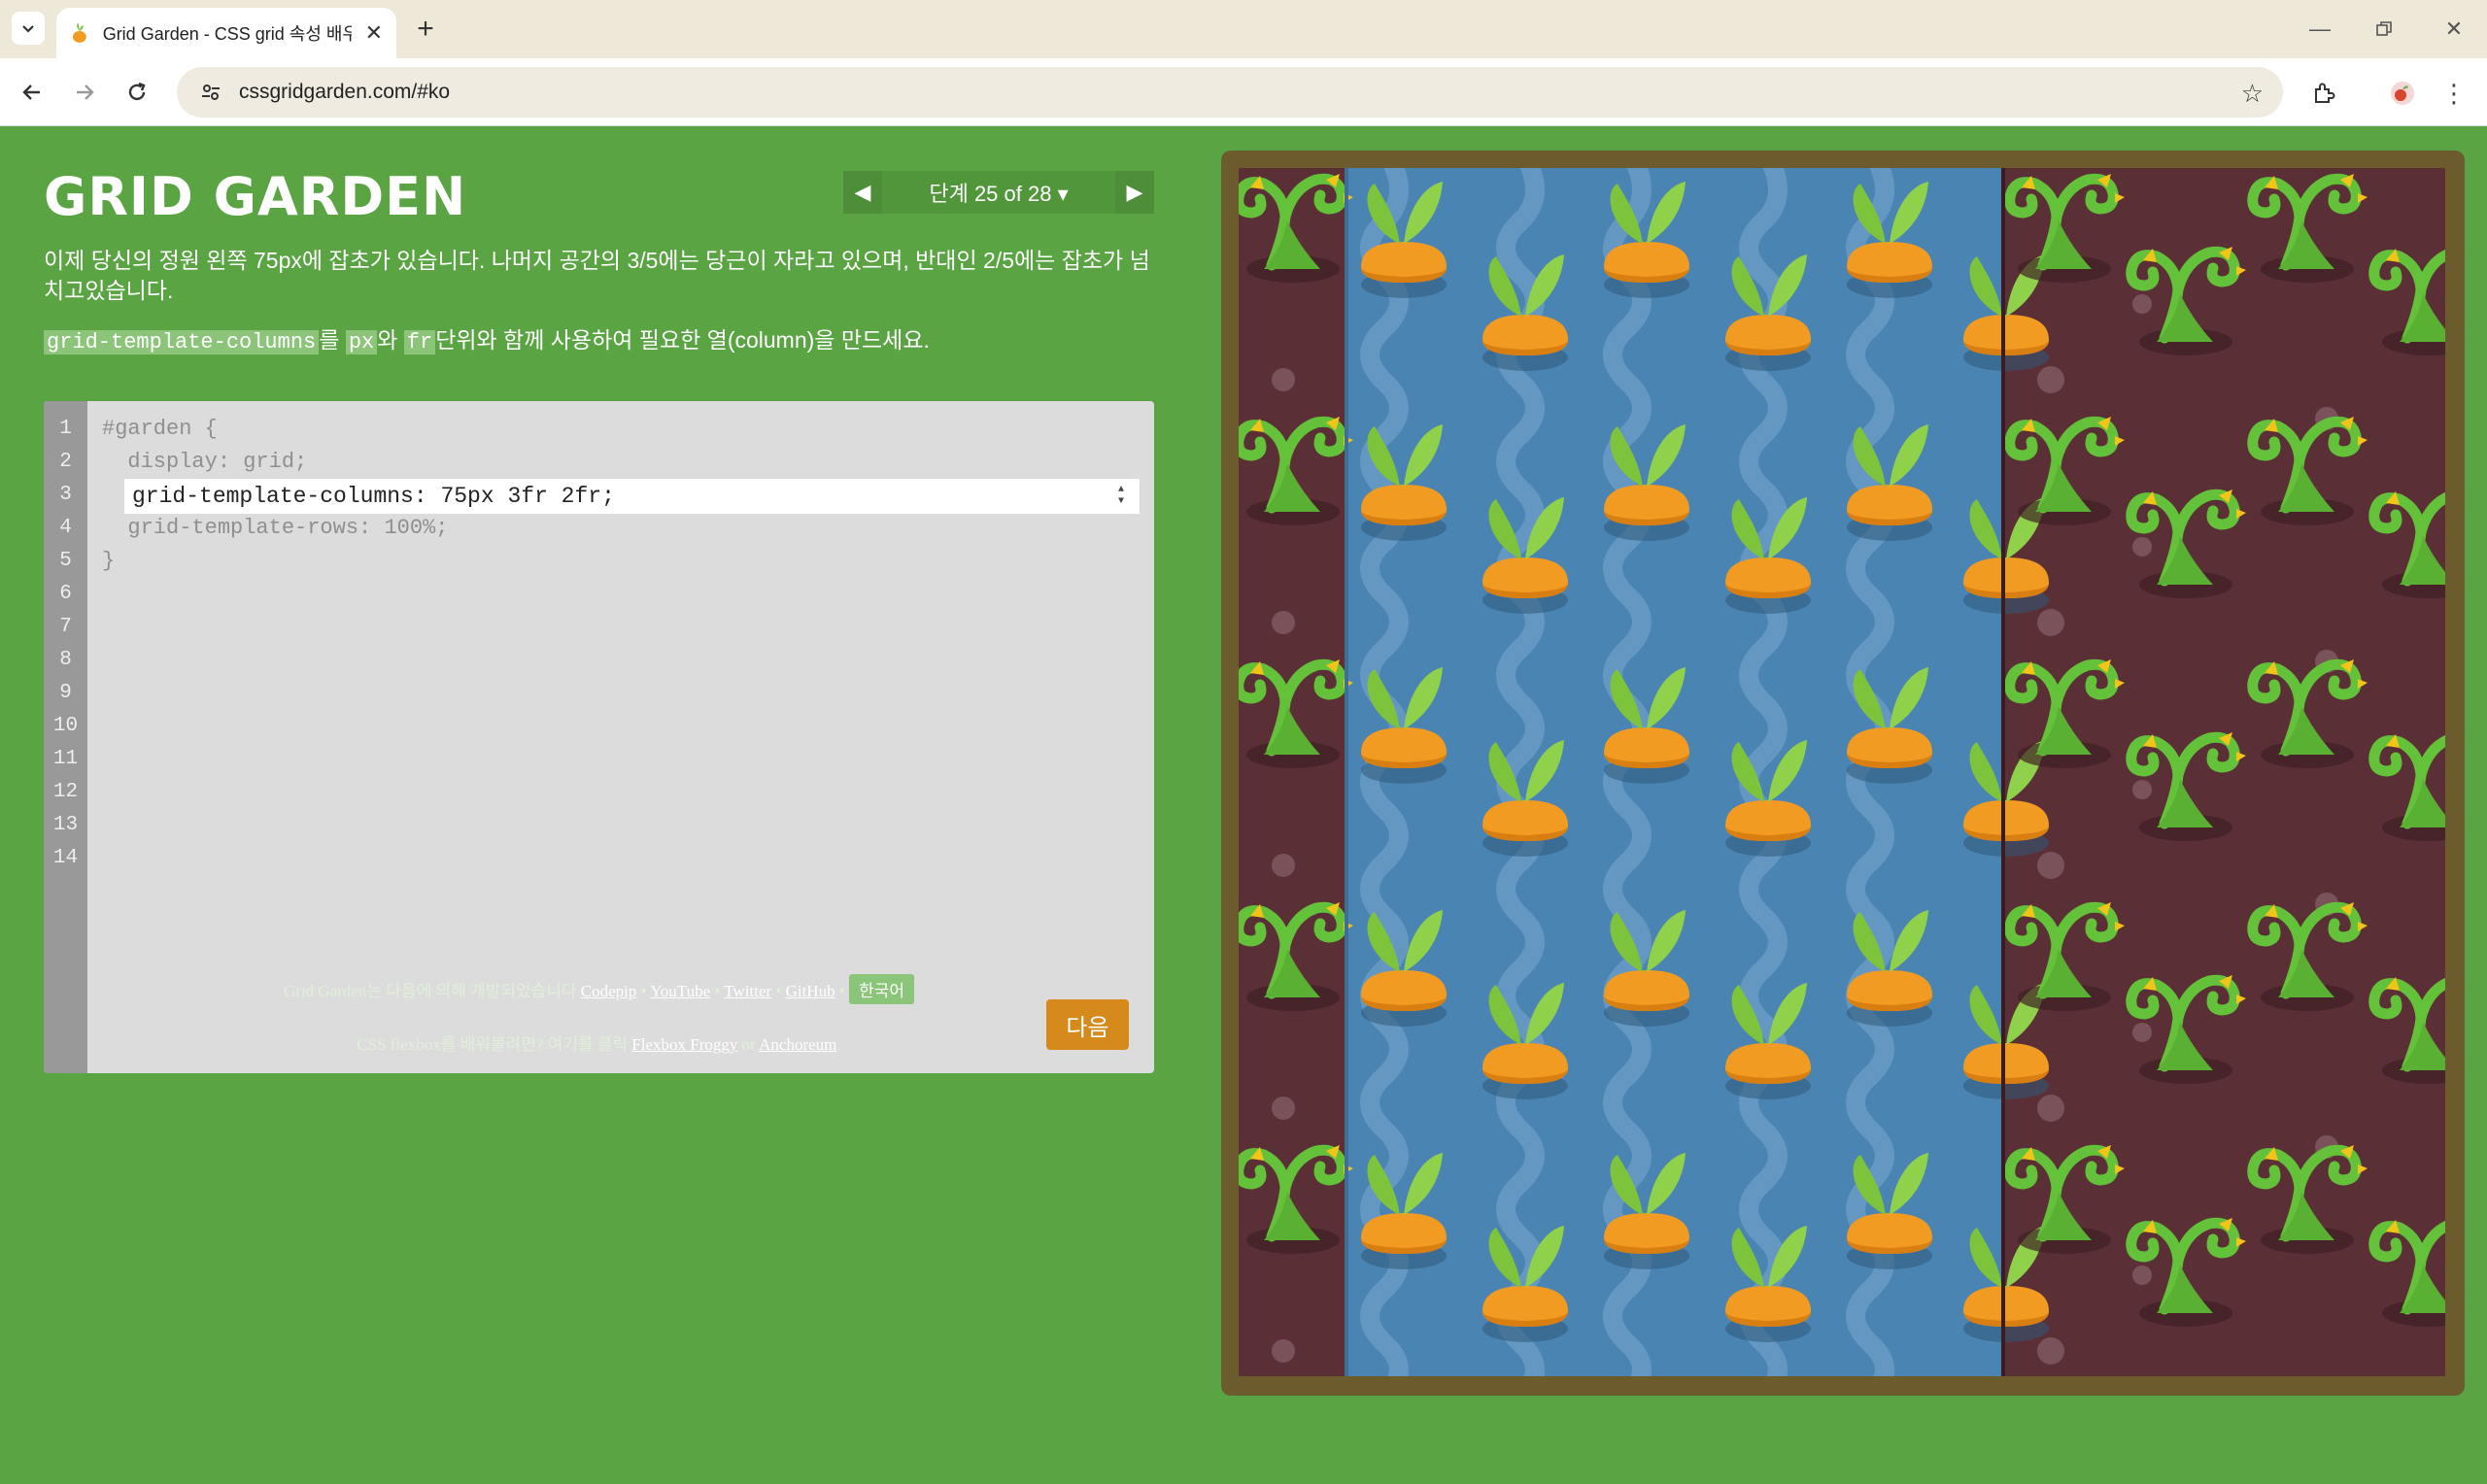 The width and height of the screenshot is (2487, 1484). Describe the element at coordinates (373, 497) in the screenshot. I see `css-answer-value: grid-template-columns: 75px 3fr 2fr;` at that location.